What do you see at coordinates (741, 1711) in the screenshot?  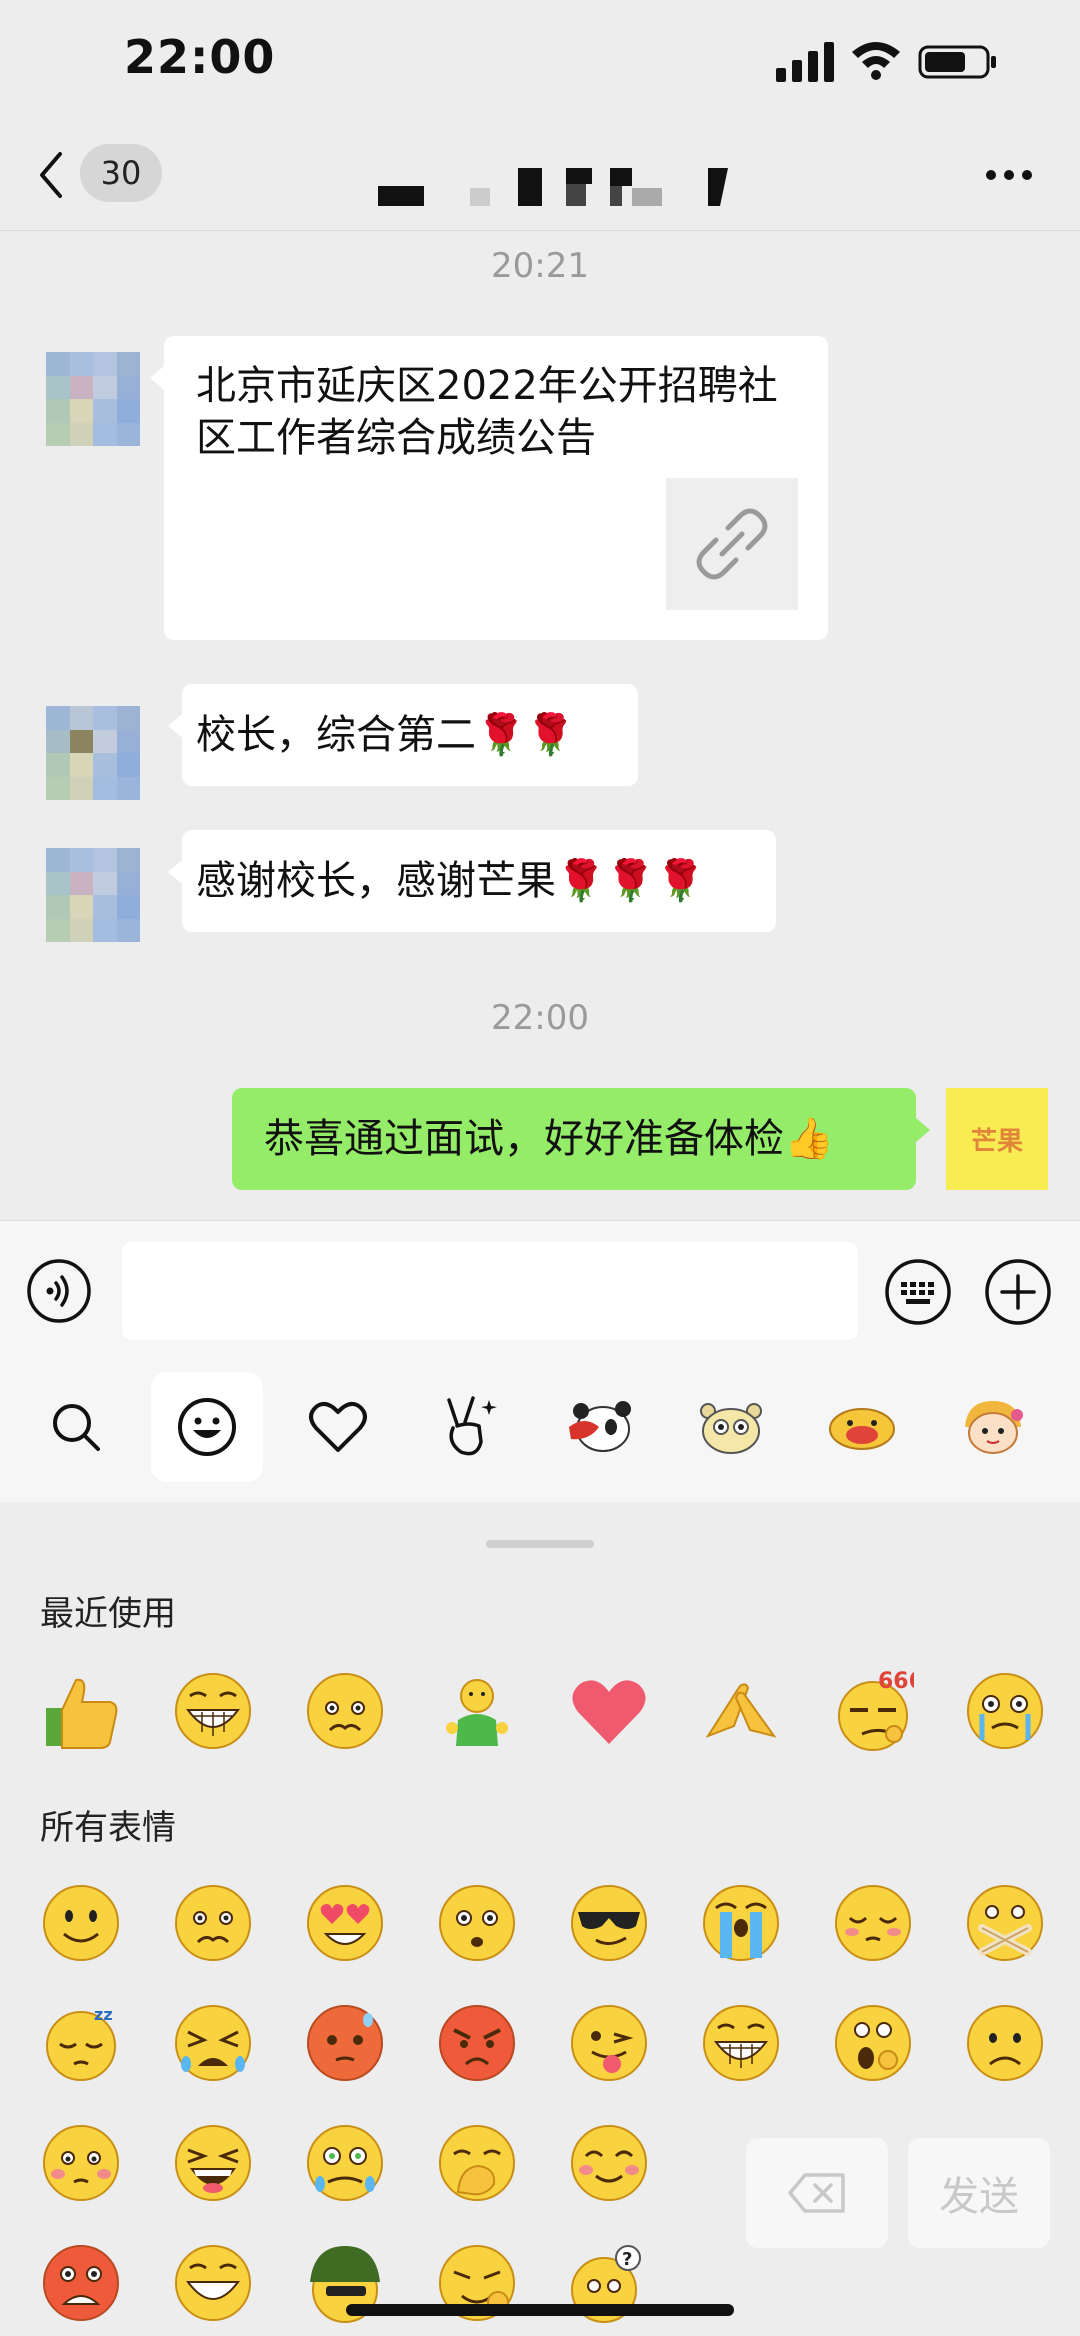 I see `handshake-emoji-icon` at bounding box center [741, 1711].